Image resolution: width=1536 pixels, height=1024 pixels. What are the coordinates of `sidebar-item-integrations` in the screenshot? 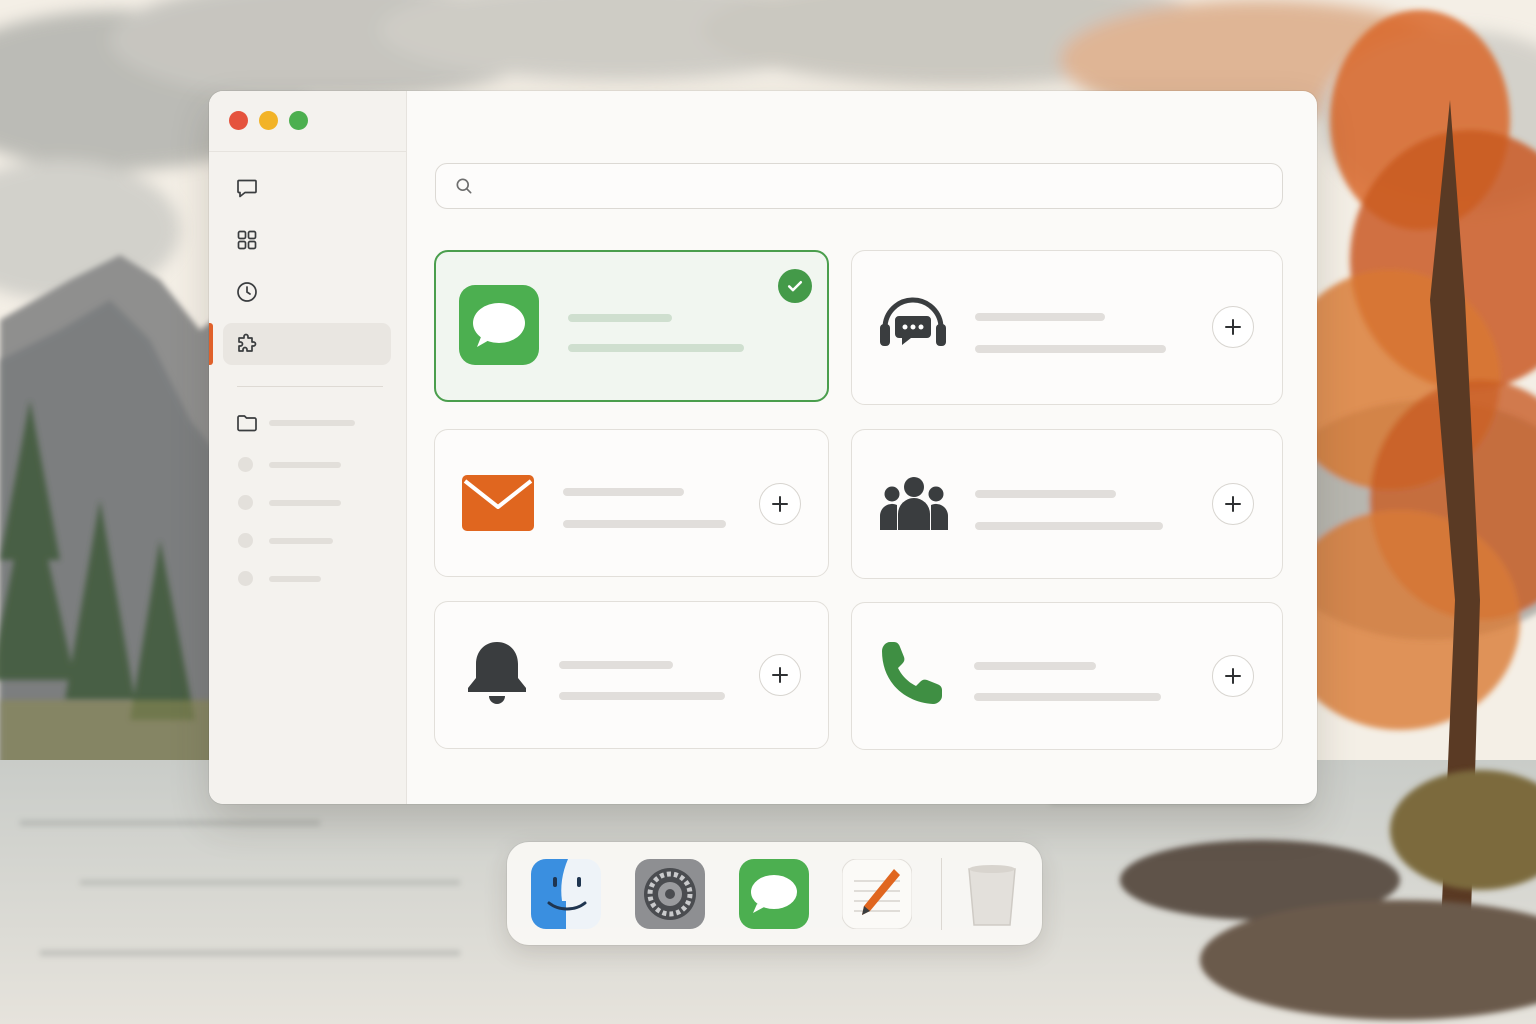 It's located at (307, 344).